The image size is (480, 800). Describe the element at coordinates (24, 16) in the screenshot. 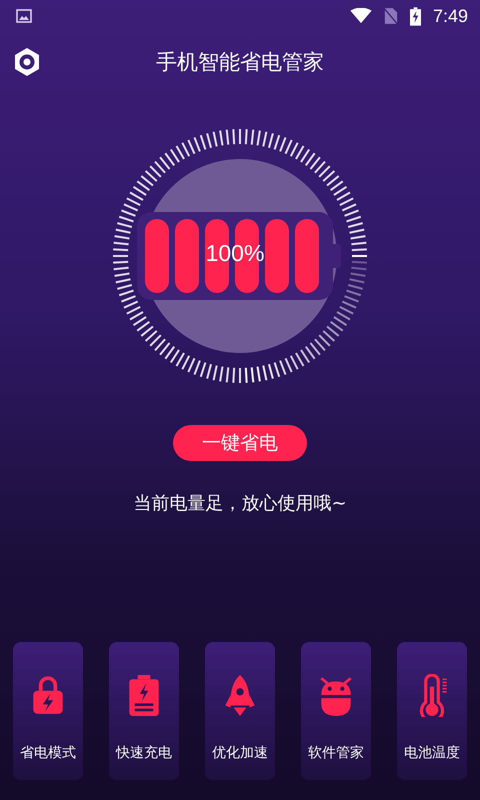

I see `image-icon` at that location.